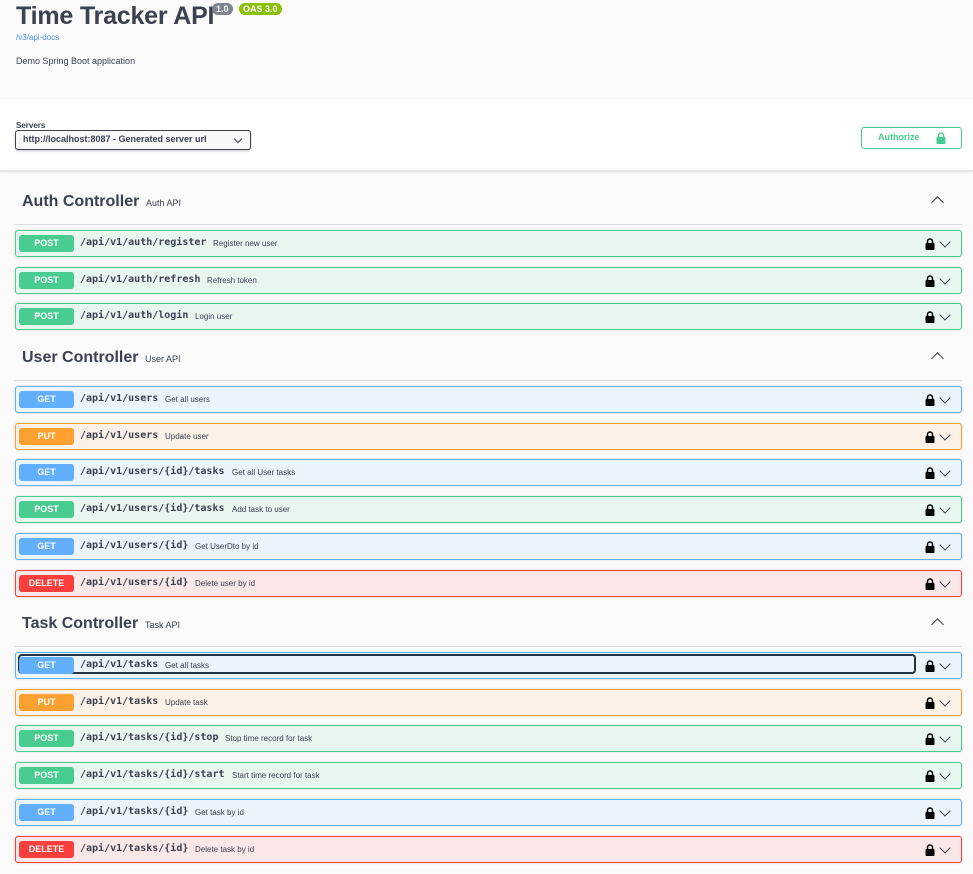  What do you see at coordinates (264, 472) in the screenshot?
I see `operation-summary: Get all User tasks` at bounding box center [264, 472].